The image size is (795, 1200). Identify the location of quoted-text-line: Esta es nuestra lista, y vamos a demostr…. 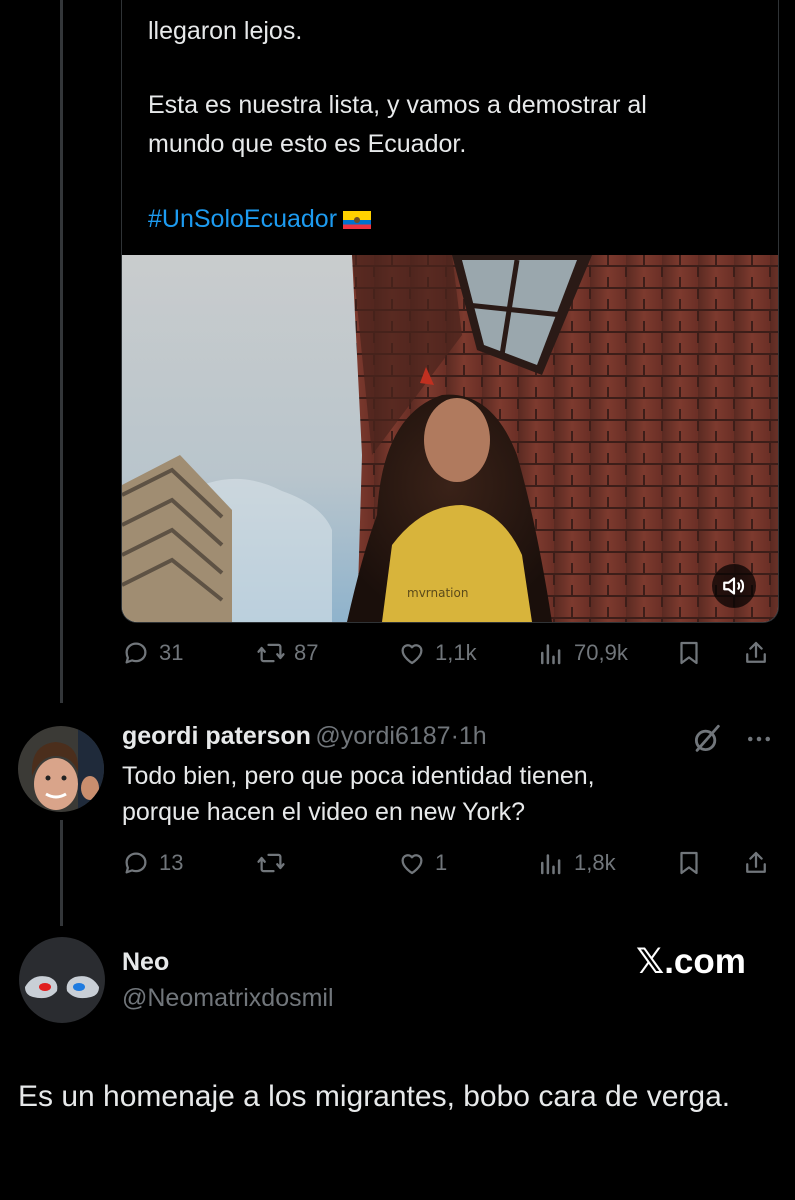
(397, 105).